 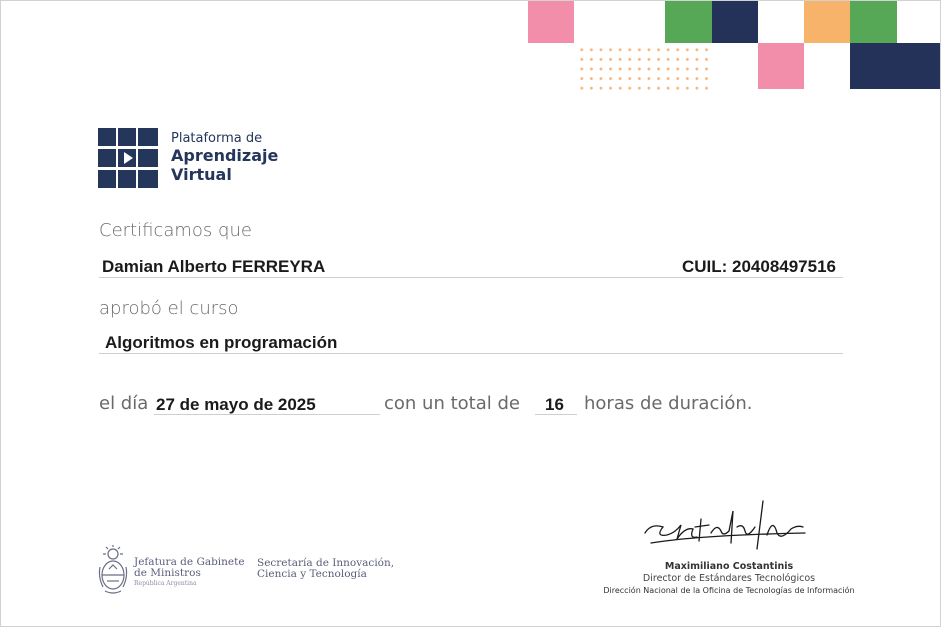 I want to click on on-day-text: el día, so click(x=124, y=403).